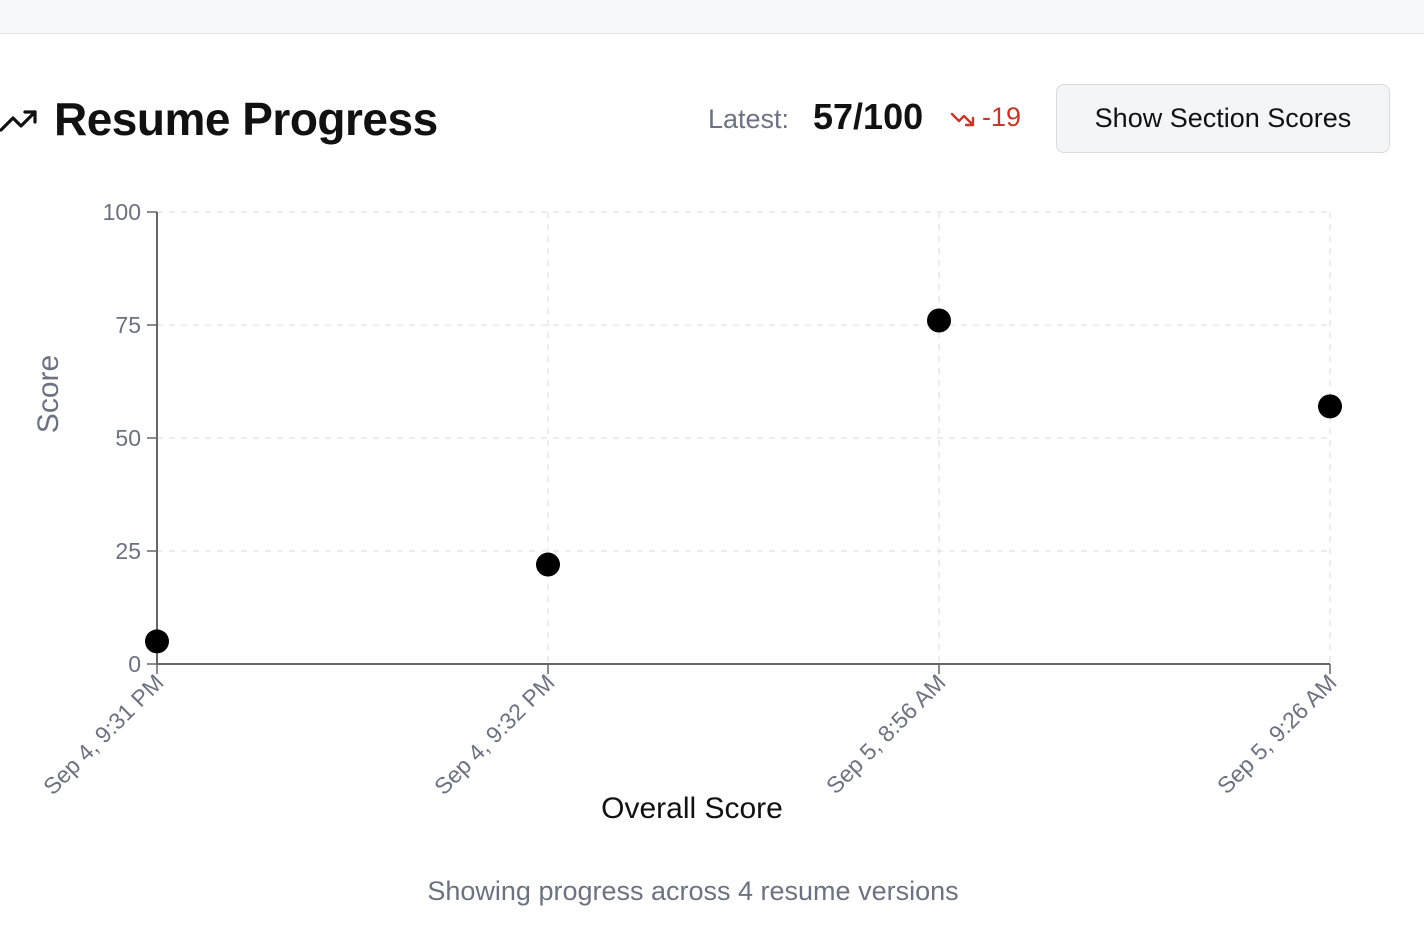  What do you see at coordinates (128, 325) in the screenshot?
I see `y-tick-label: 75` at bounding box center [128, 325].